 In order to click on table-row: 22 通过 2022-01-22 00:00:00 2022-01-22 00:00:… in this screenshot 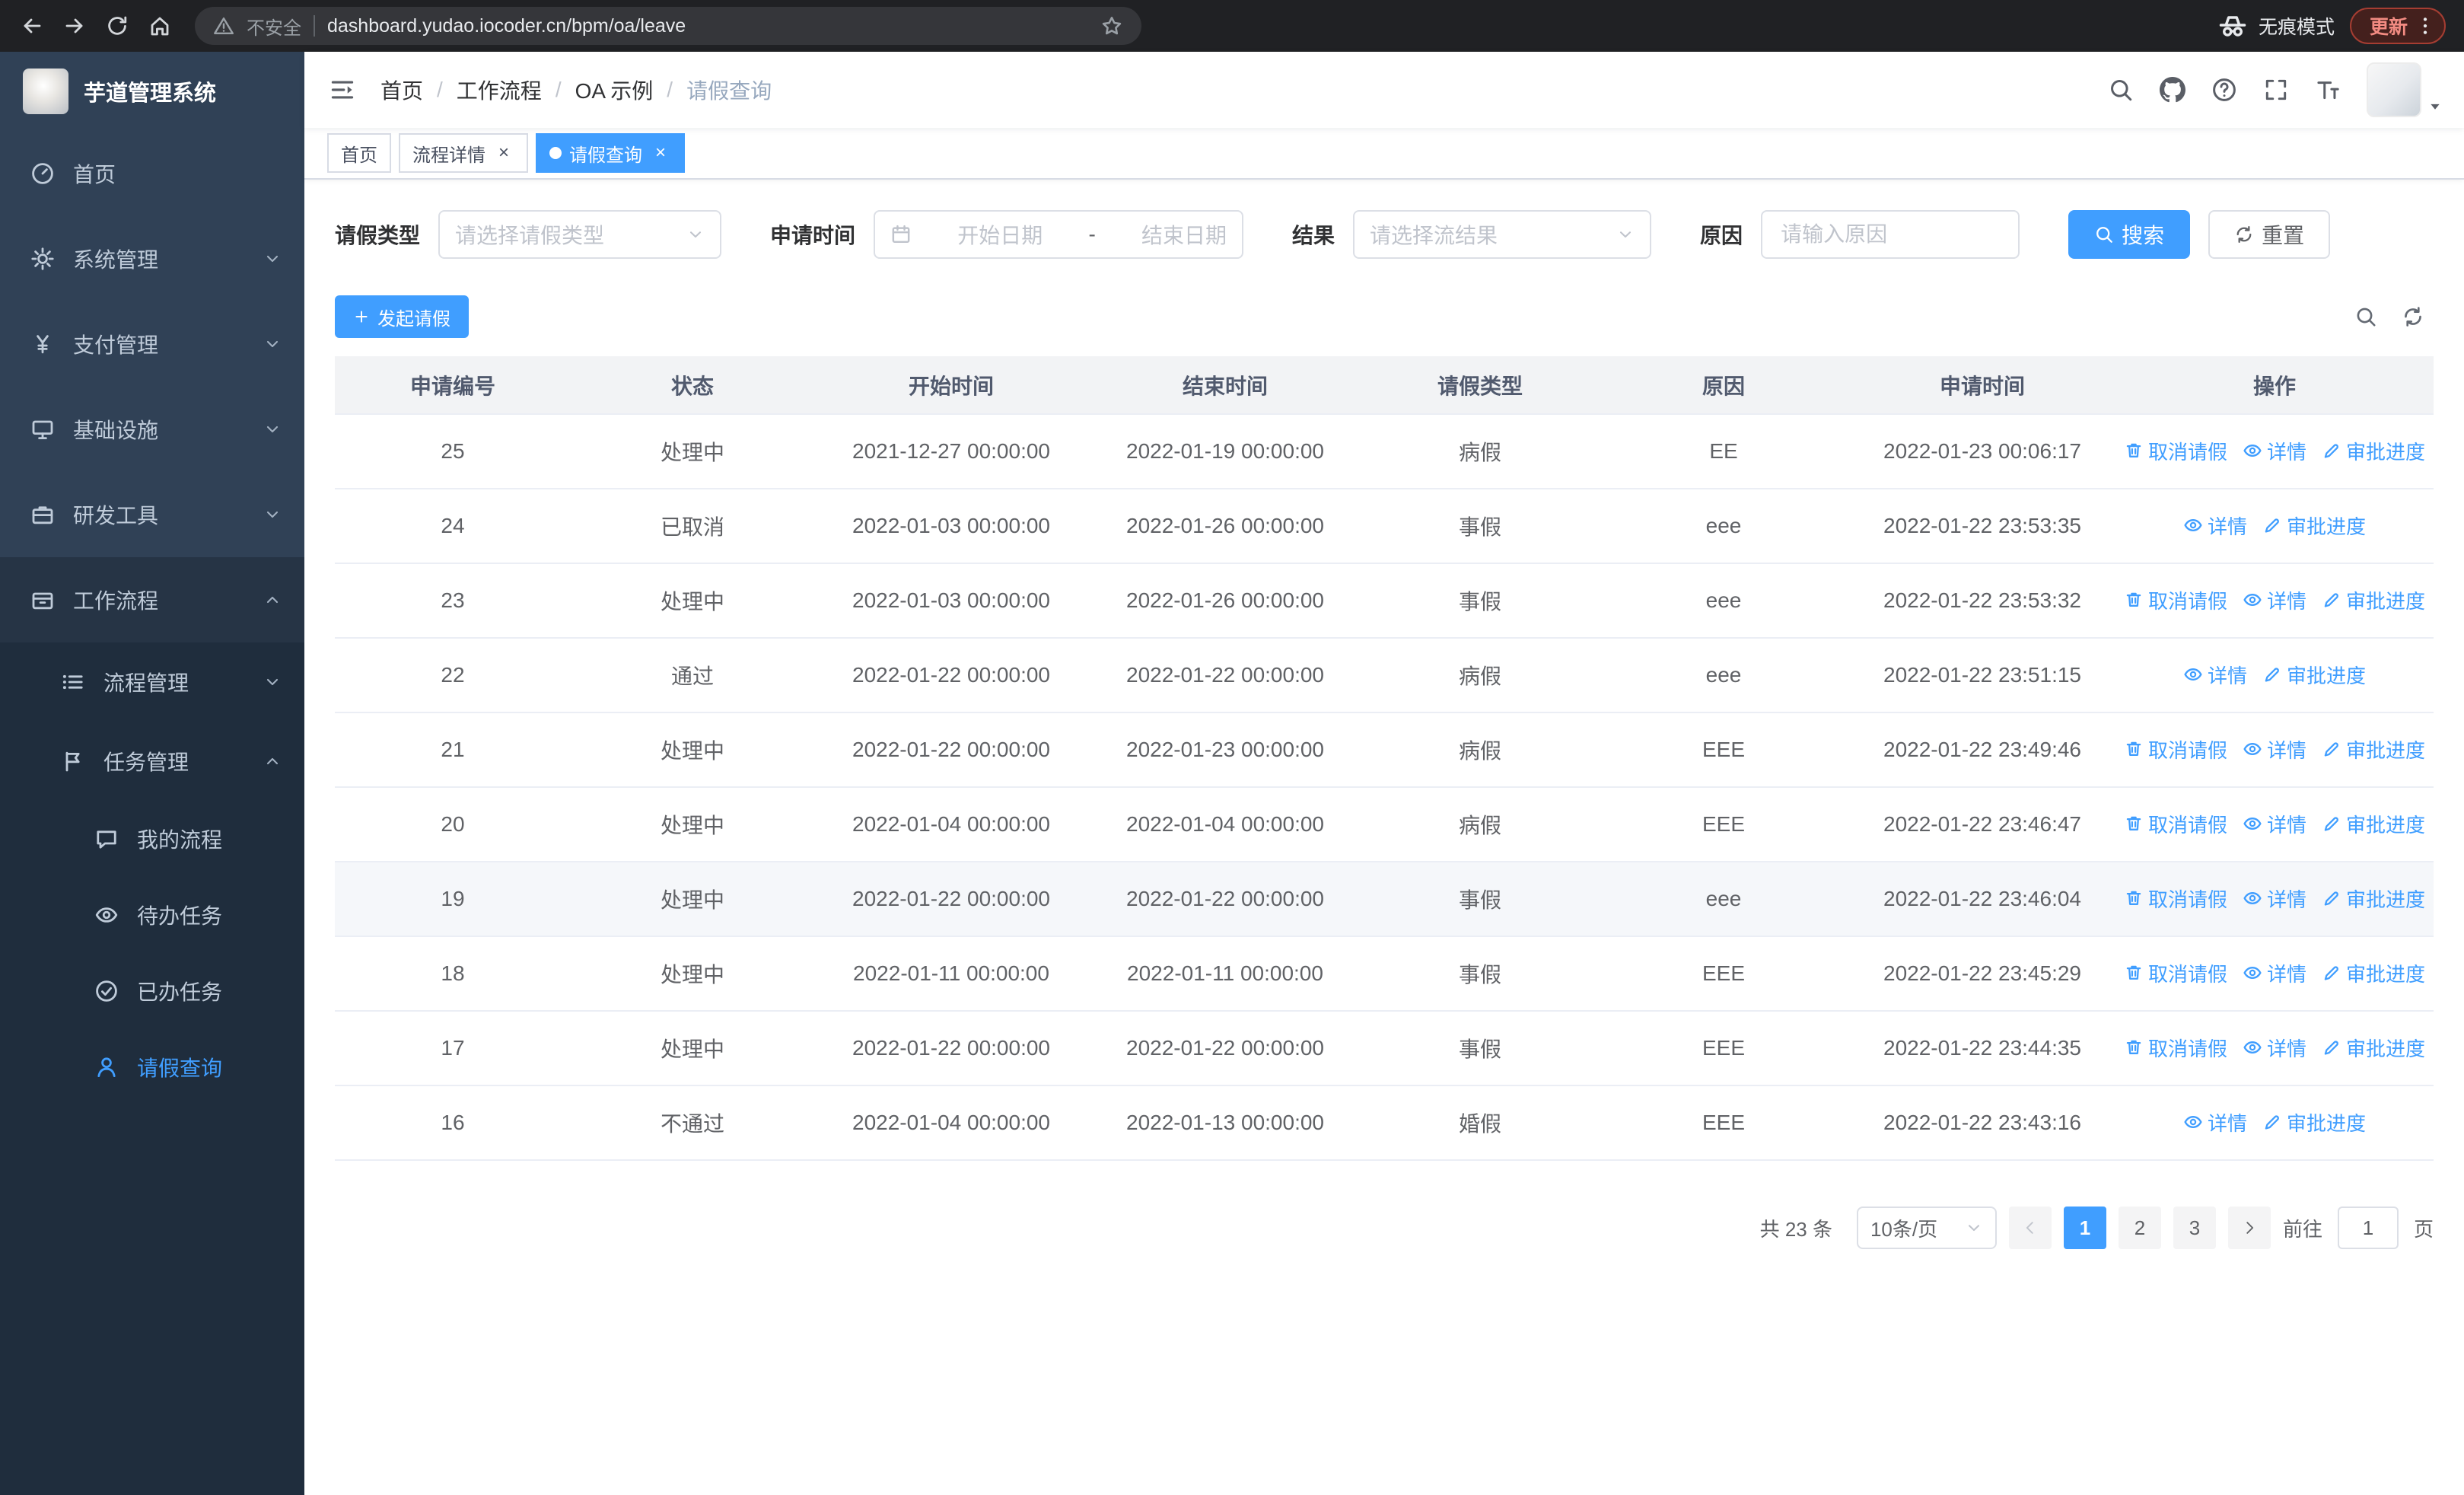, I will do `click(1384, 675)`.